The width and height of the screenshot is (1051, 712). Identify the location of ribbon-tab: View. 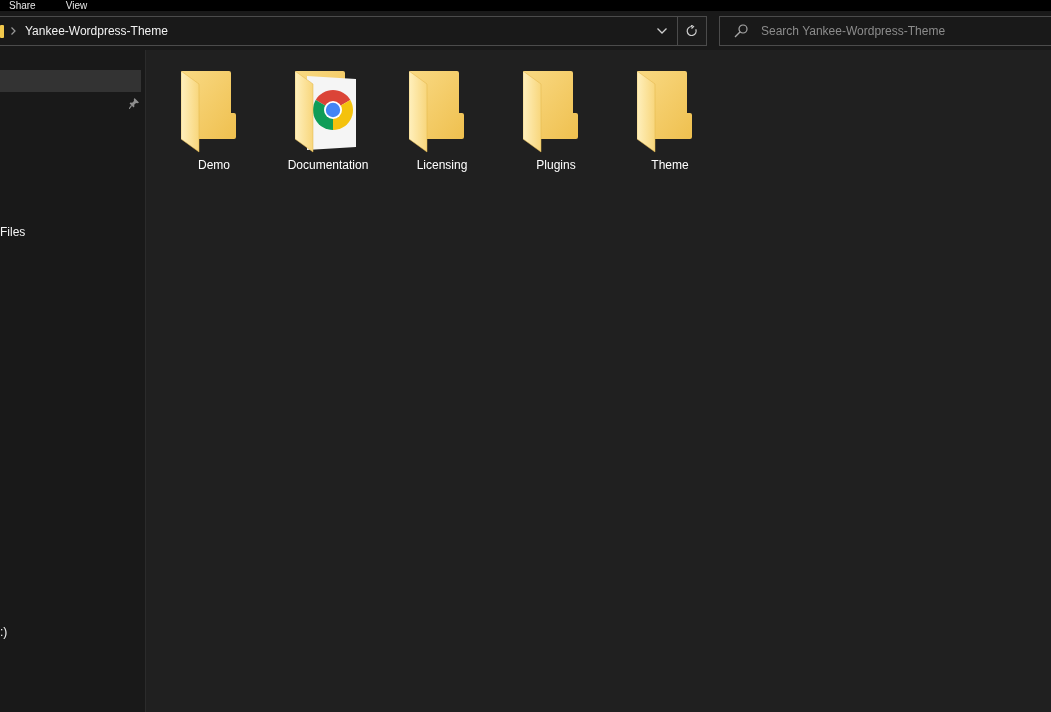
(76, 5).